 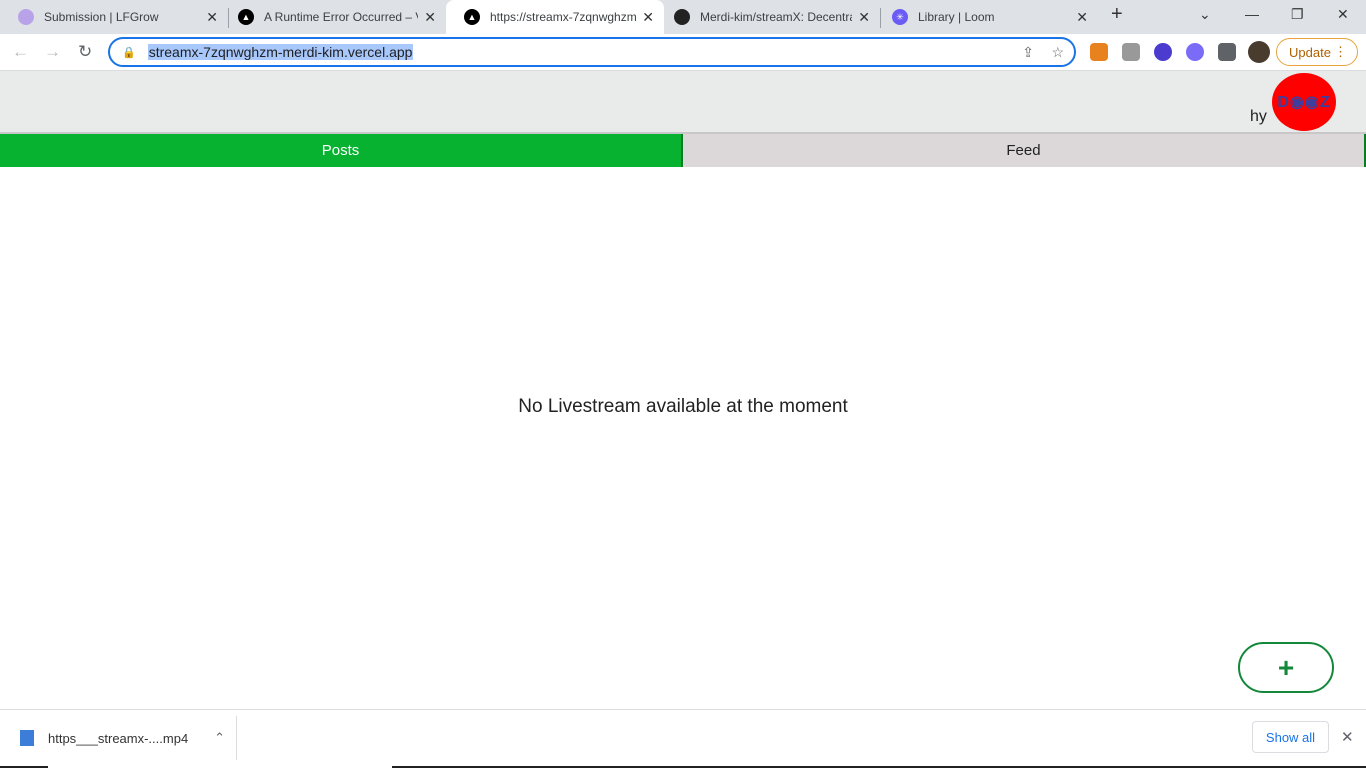 I want to click on browser-tab: Submission | LFGrow ✕, so click(x=114, y=17).